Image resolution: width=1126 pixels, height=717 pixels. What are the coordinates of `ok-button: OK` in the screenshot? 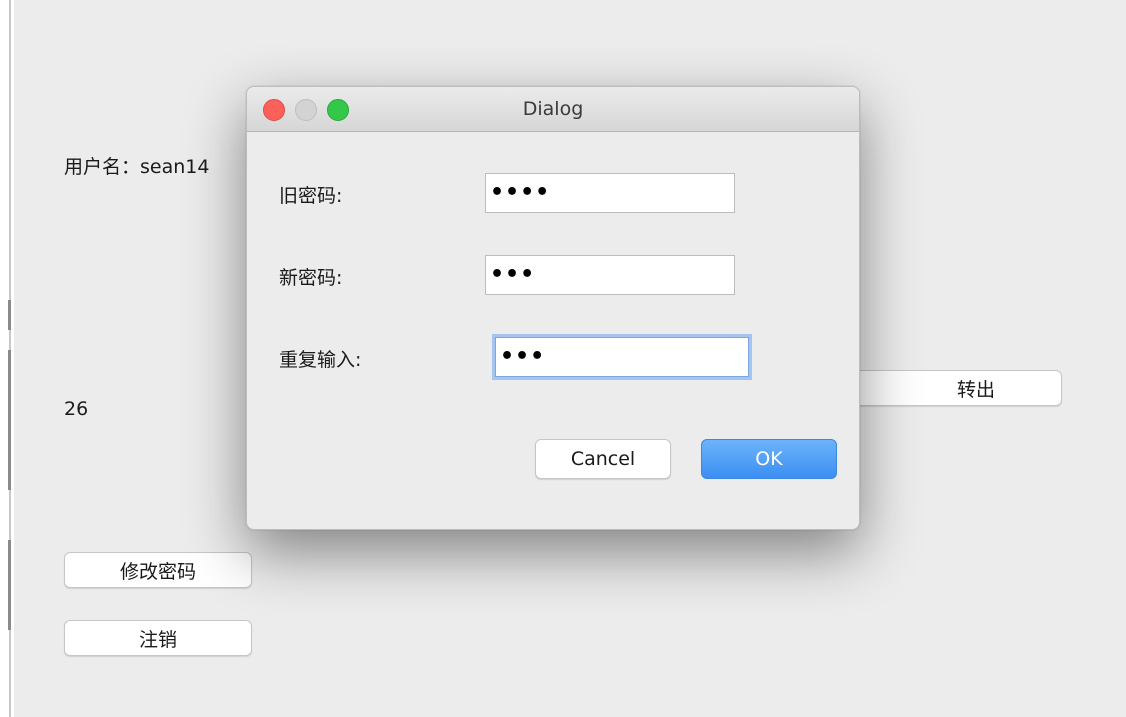 It's located at (769, 459).